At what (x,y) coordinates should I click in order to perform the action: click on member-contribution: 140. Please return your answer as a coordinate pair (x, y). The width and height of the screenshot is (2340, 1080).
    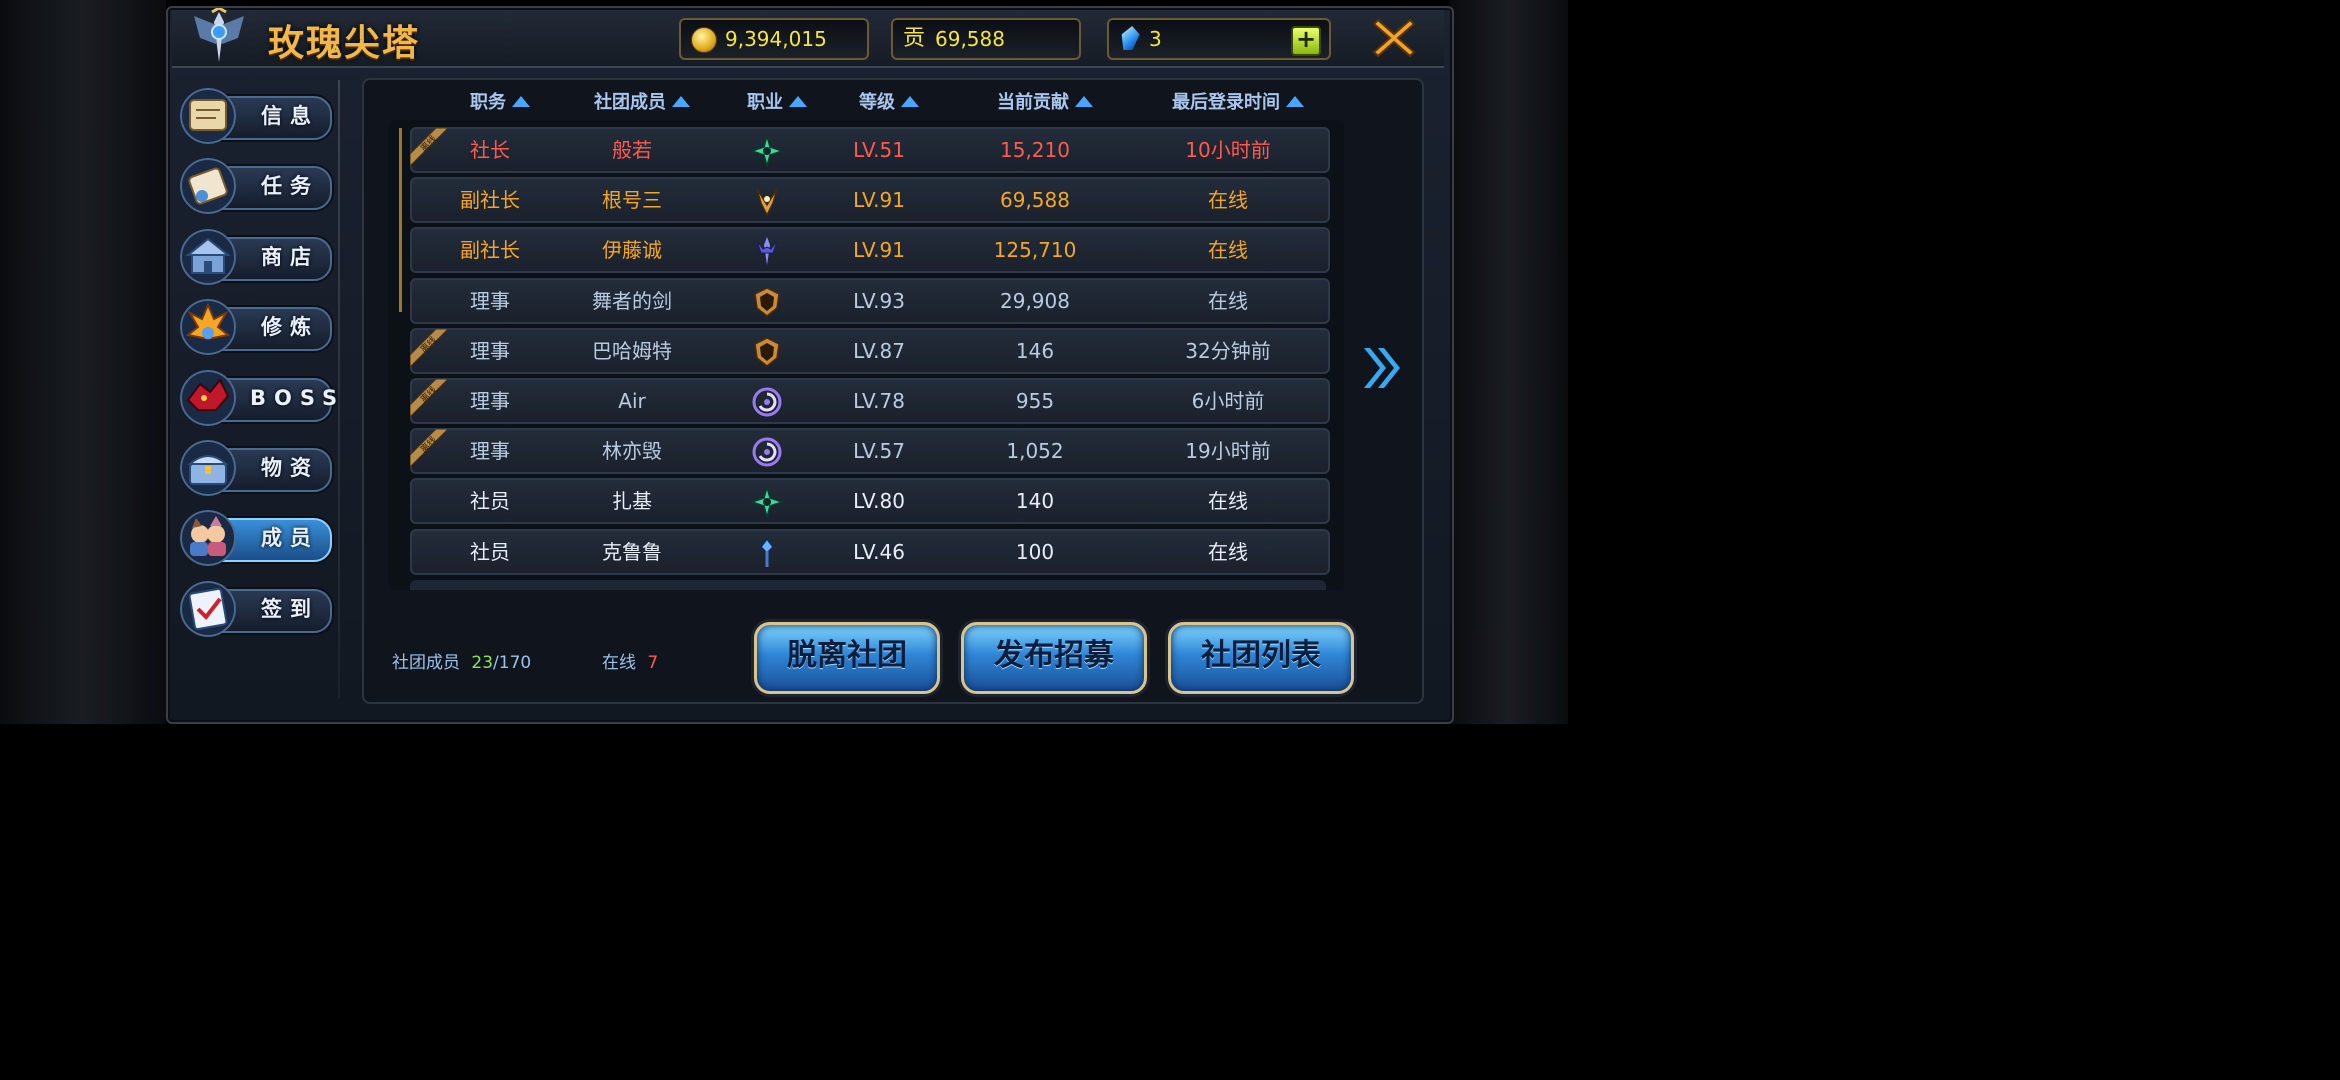
    Looking at the image, I should click on (1035, 501).